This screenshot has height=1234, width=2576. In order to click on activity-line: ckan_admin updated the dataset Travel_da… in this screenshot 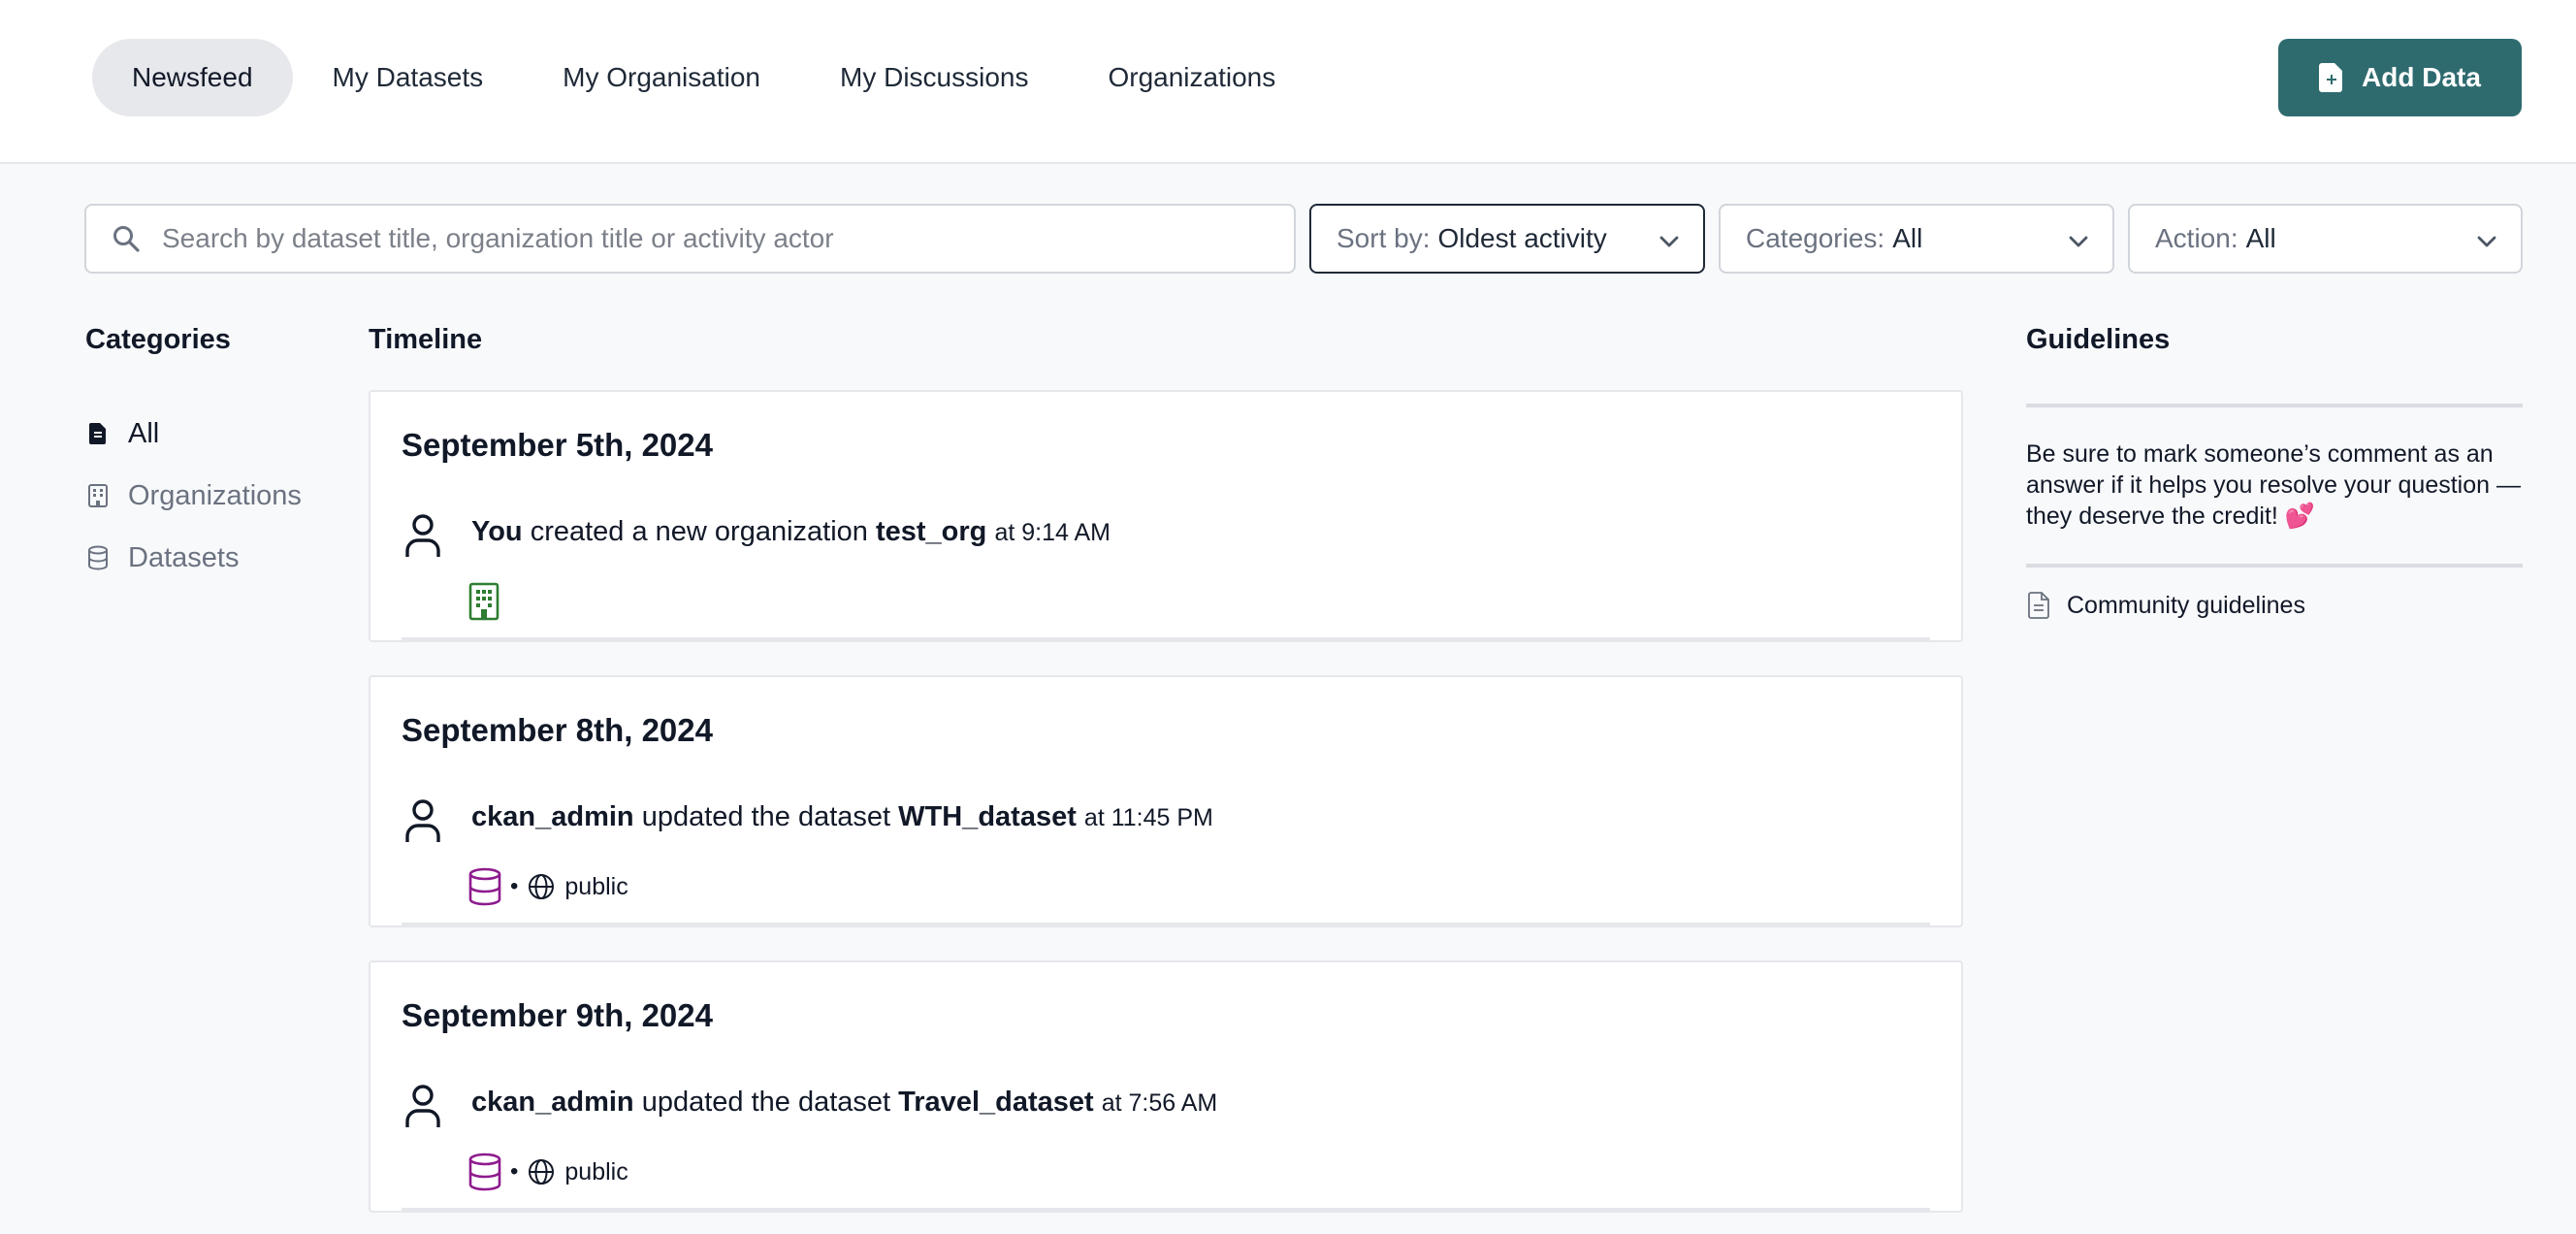, I will do `click(844, 1103)`.